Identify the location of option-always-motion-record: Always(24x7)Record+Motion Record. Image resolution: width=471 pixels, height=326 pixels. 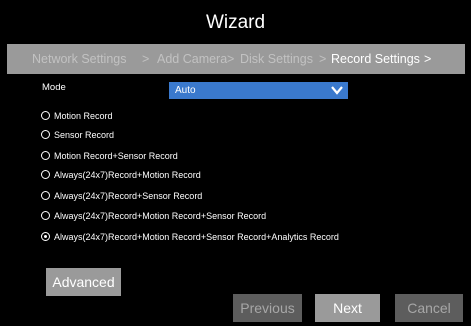
(121, 175).